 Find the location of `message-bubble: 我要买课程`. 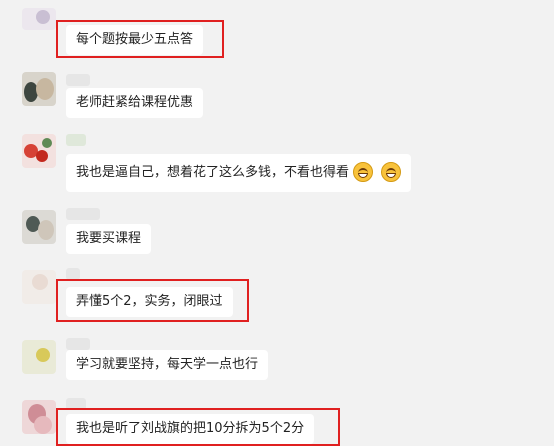

message-bubble: 我要买课程 is located at coordinates (109, 239).